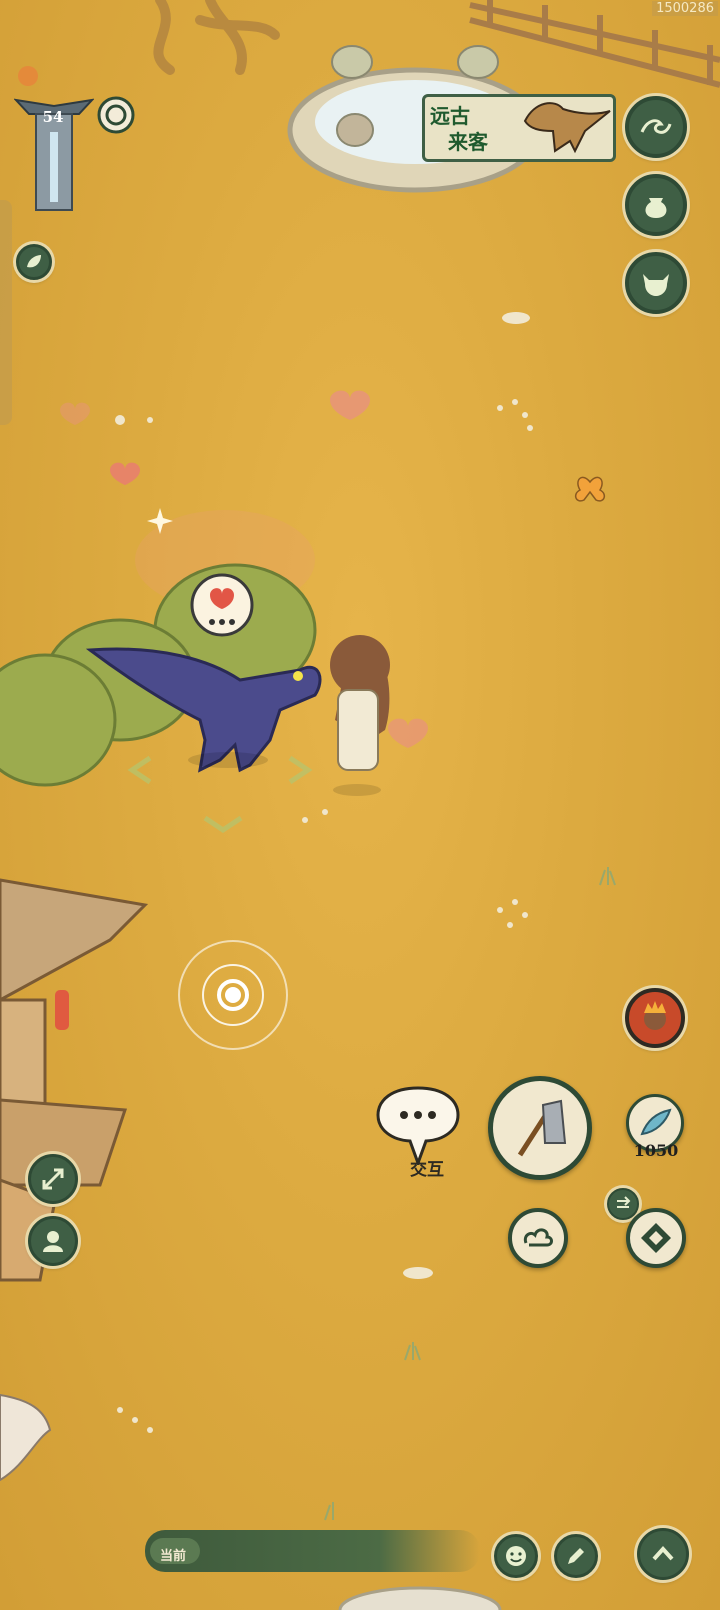 The height and width of the screenshot is (1610, 720). I want to click on fire-spirit-icon, so click(655, 1015).